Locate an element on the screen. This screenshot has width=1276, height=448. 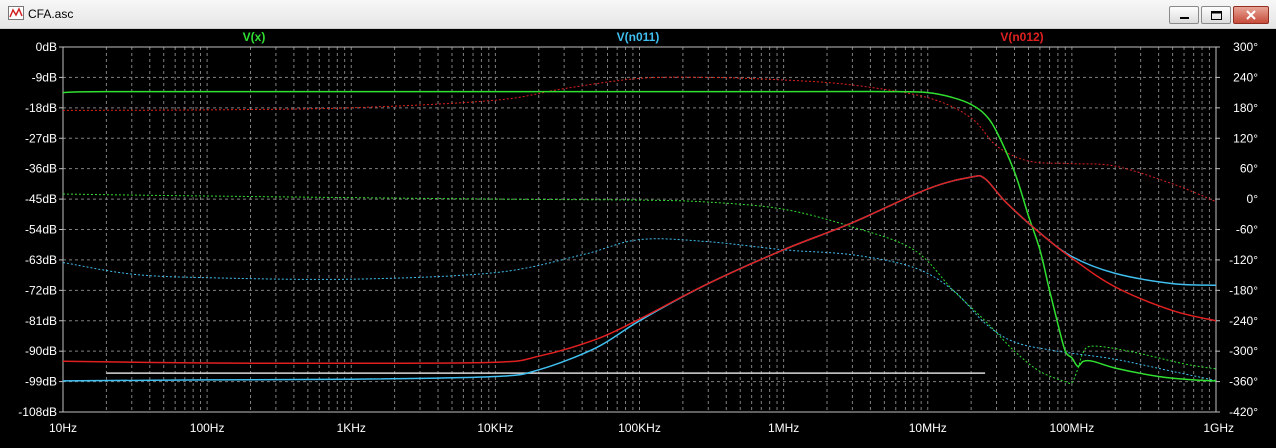
close-icon is located at coordinates (1251, 15).